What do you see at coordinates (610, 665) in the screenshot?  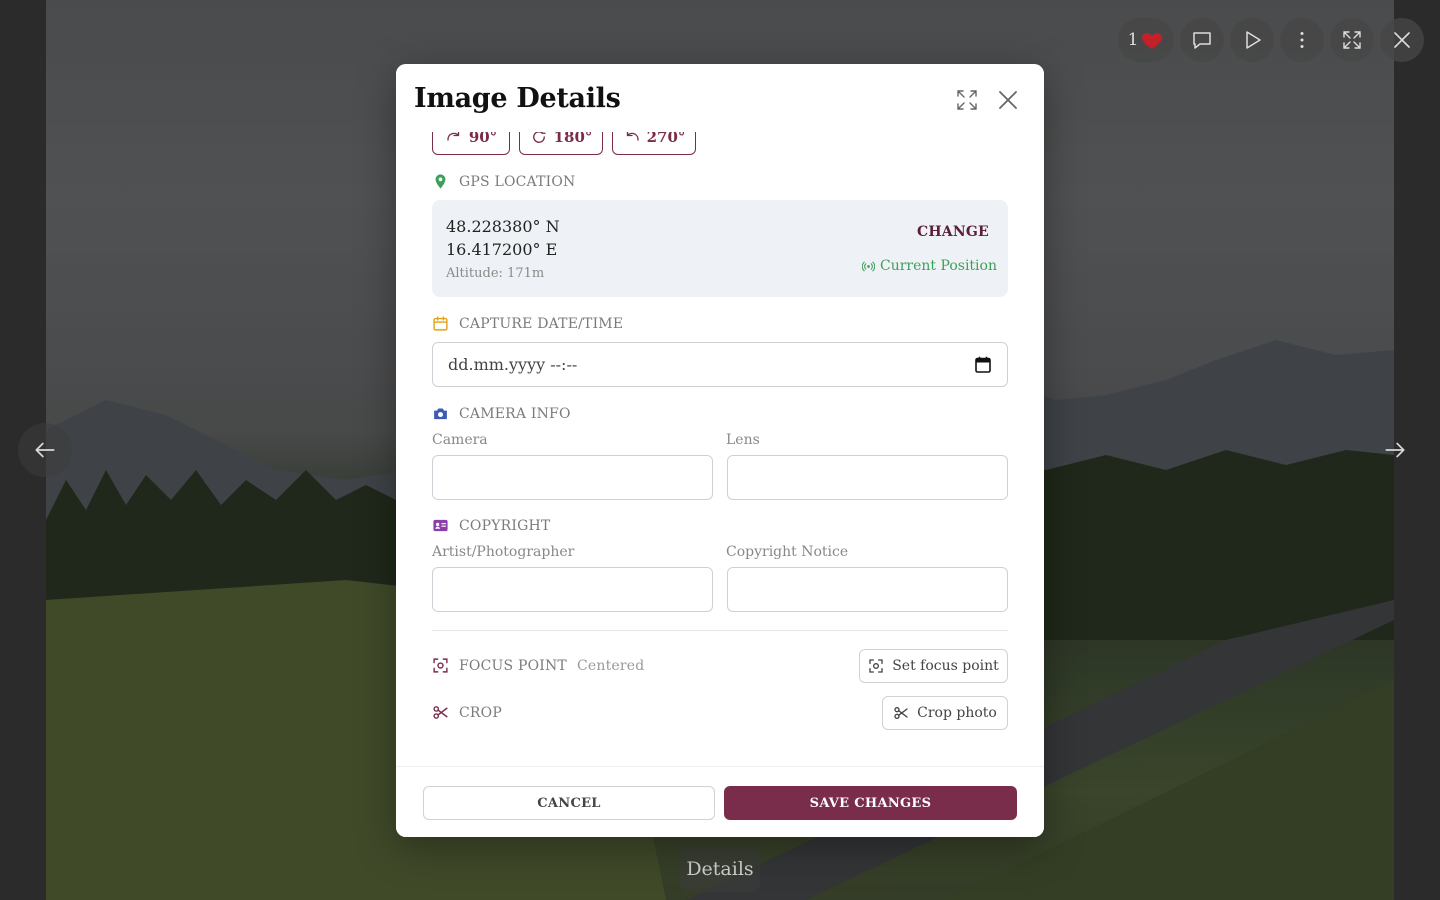 I see `focus-status: Centered` at bounding box center [610, 665].